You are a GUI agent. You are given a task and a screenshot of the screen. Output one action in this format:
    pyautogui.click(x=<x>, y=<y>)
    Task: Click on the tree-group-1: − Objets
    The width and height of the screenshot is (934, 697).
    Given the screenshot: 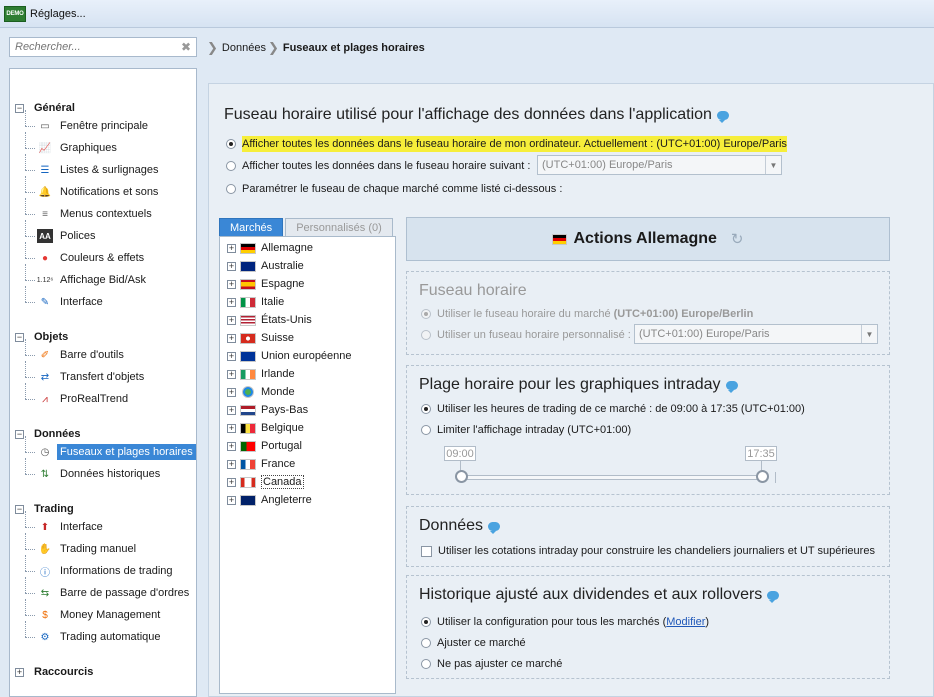 What is the action you would take?
    pyautogui.click(x=41, y=337)
    